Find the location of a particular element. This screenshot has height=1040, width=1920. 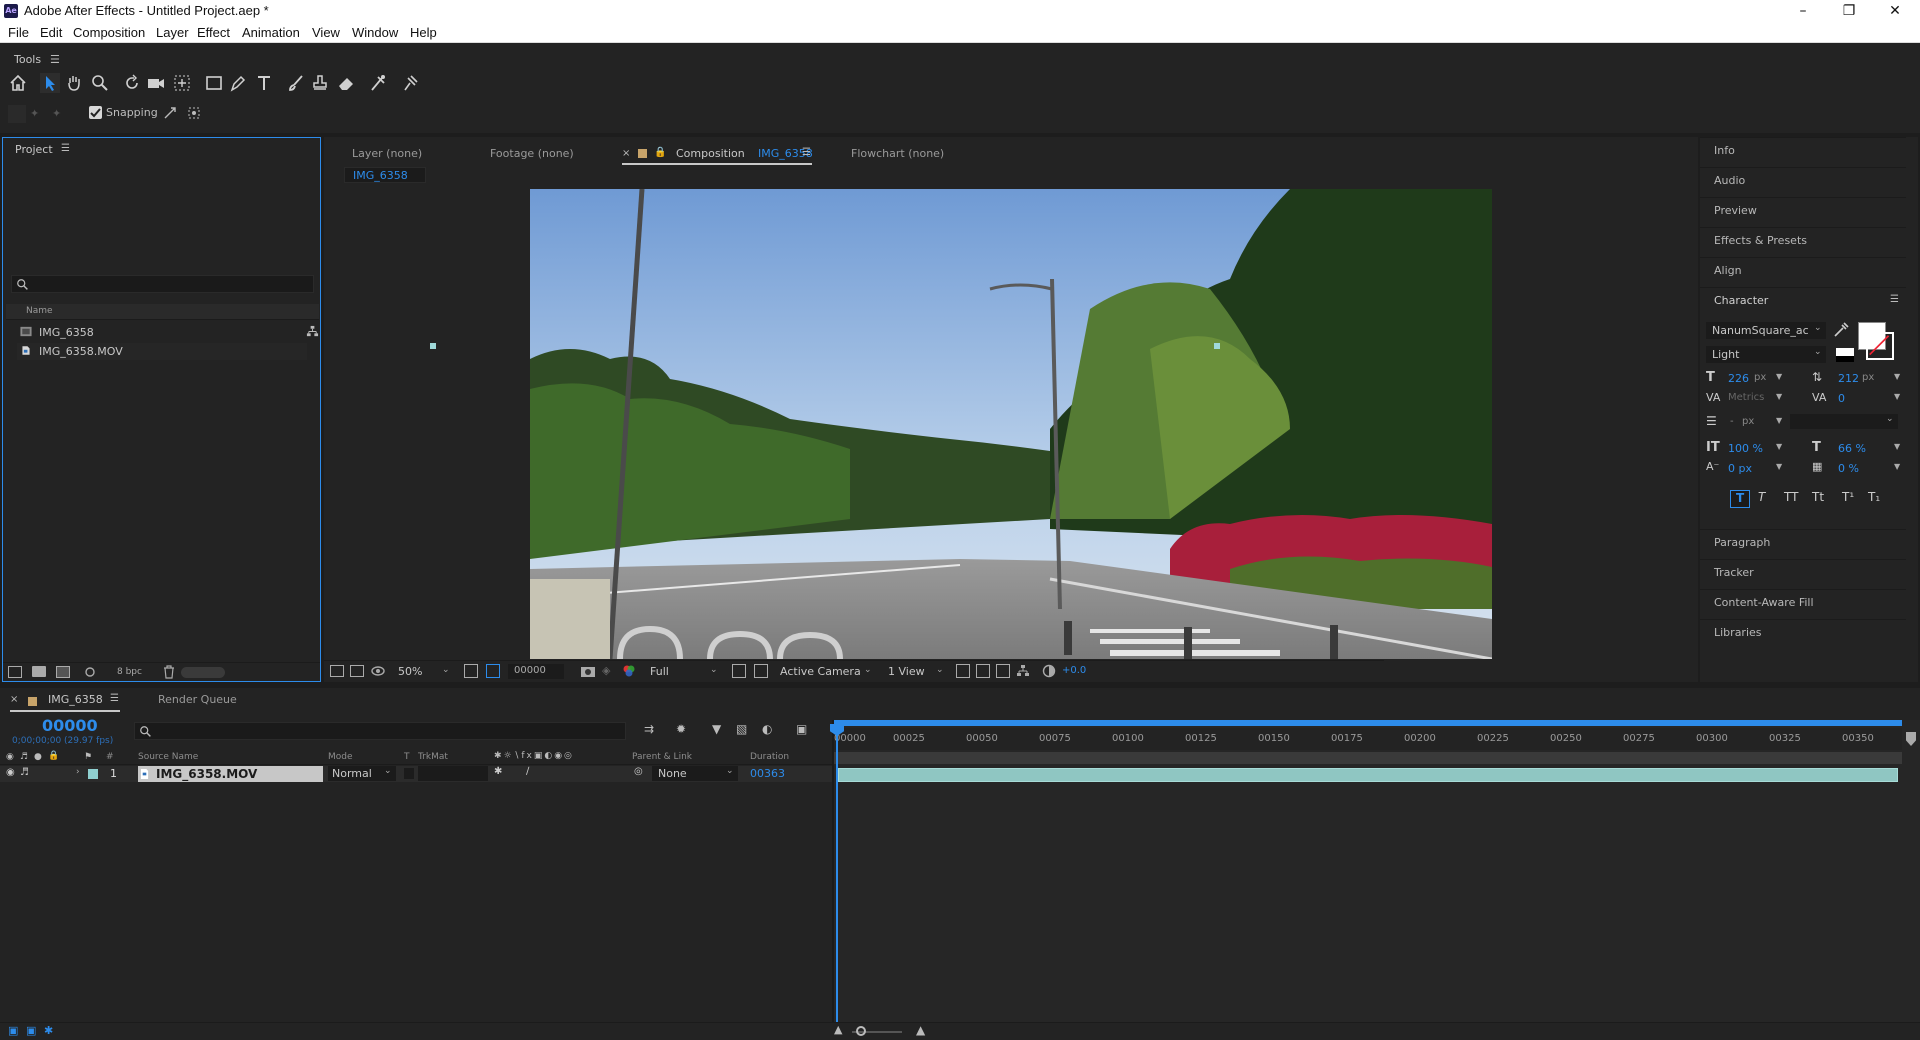

layer-label-color is located at coordinates (93, 774).